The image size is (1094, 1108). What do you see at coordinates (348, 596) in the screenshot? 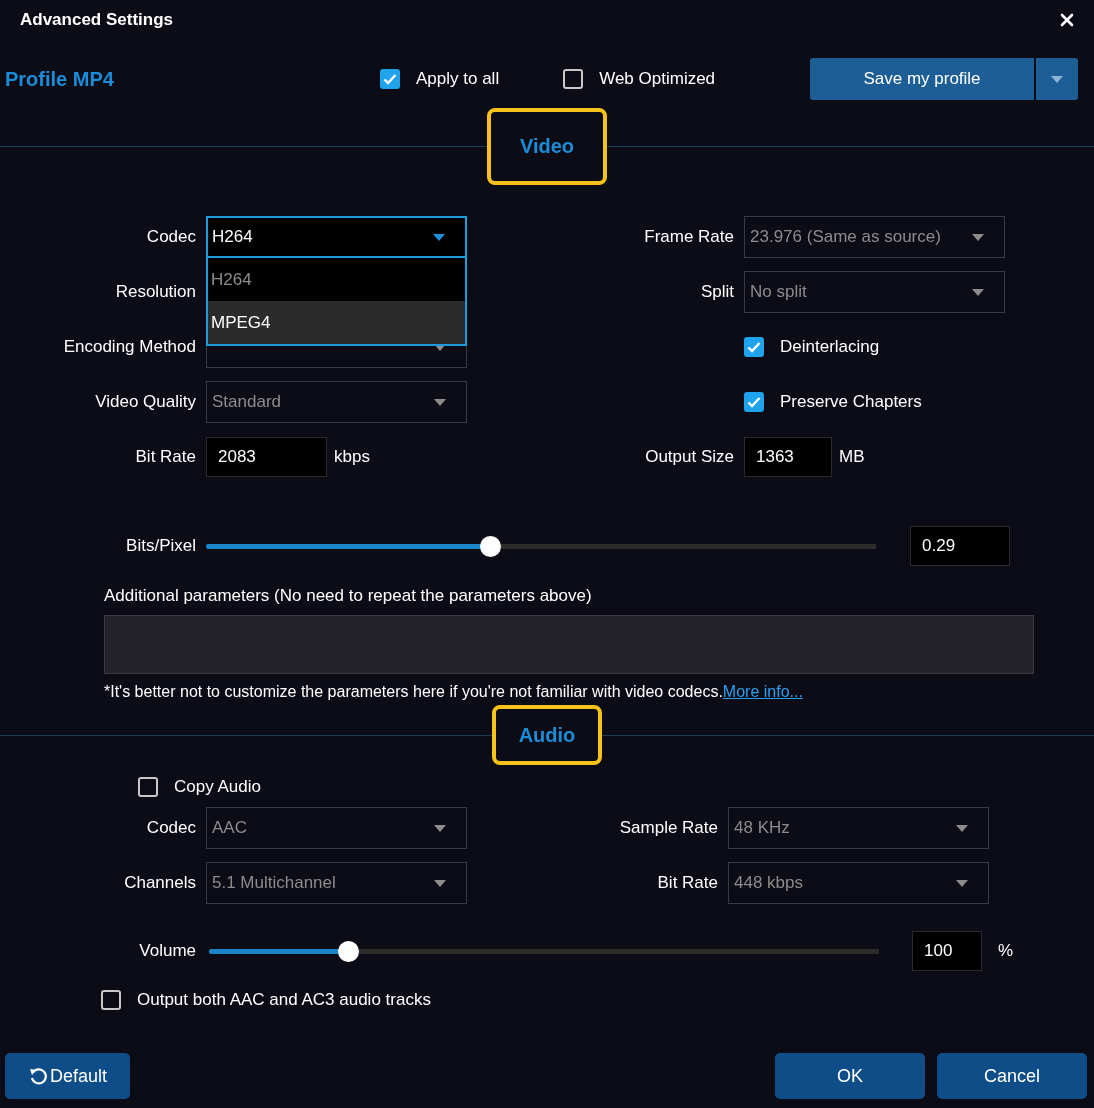
I see `field-label: Additional parameters (No need to repeat the parameters above)` at bounding box center [348, 596].